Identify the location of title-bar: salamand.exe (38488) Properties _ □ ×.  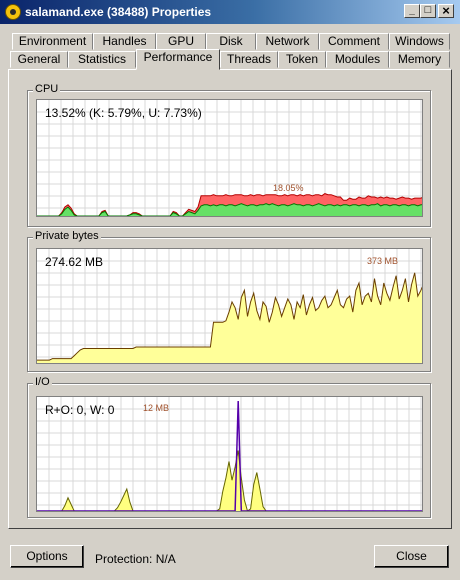
(230, 12).